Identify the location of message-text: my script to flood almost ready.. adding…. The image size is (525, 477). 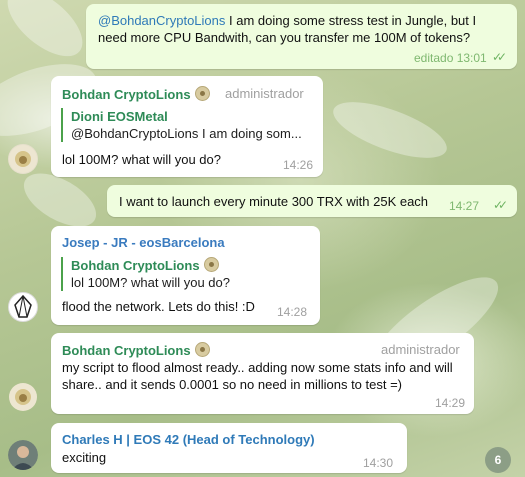
(257, 376).